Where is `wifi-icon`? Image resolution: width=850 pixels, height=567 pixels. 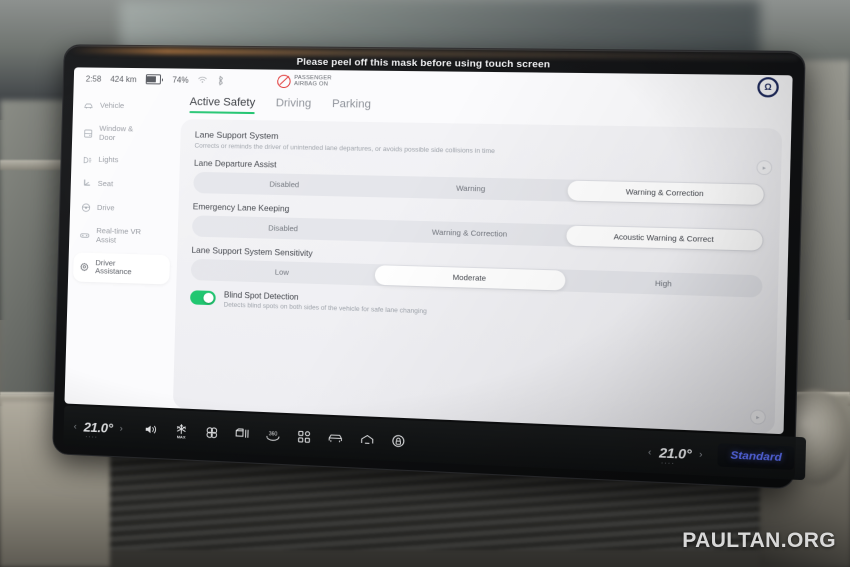
wifi-icon is located at coordinates (203, 80).